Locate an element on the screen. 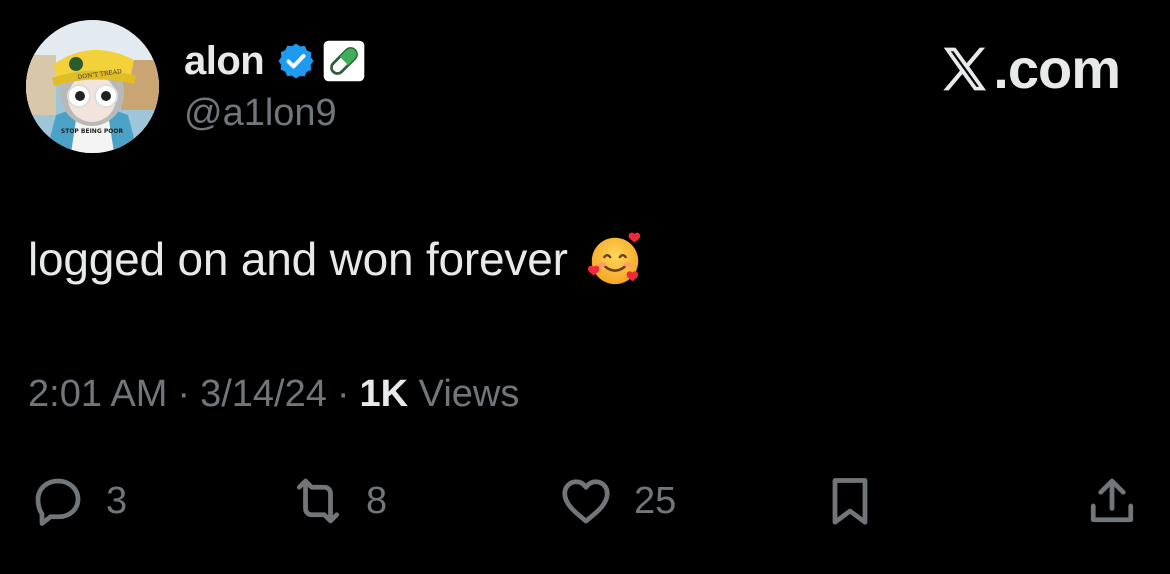 This screenshot has height=574, width=1170. like-count: 25 is located at coordinates (655, 500).